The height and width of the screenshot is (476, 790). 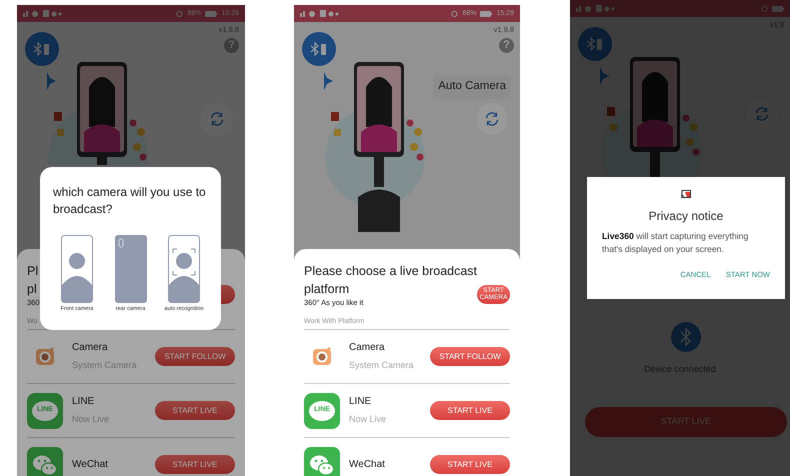 What do you see at coordinates (676, 243) in the screenshot?
I see `dialog-message: Live360 will start capturing everything that's displayed on your screen.` at bounding box center [676, 243].